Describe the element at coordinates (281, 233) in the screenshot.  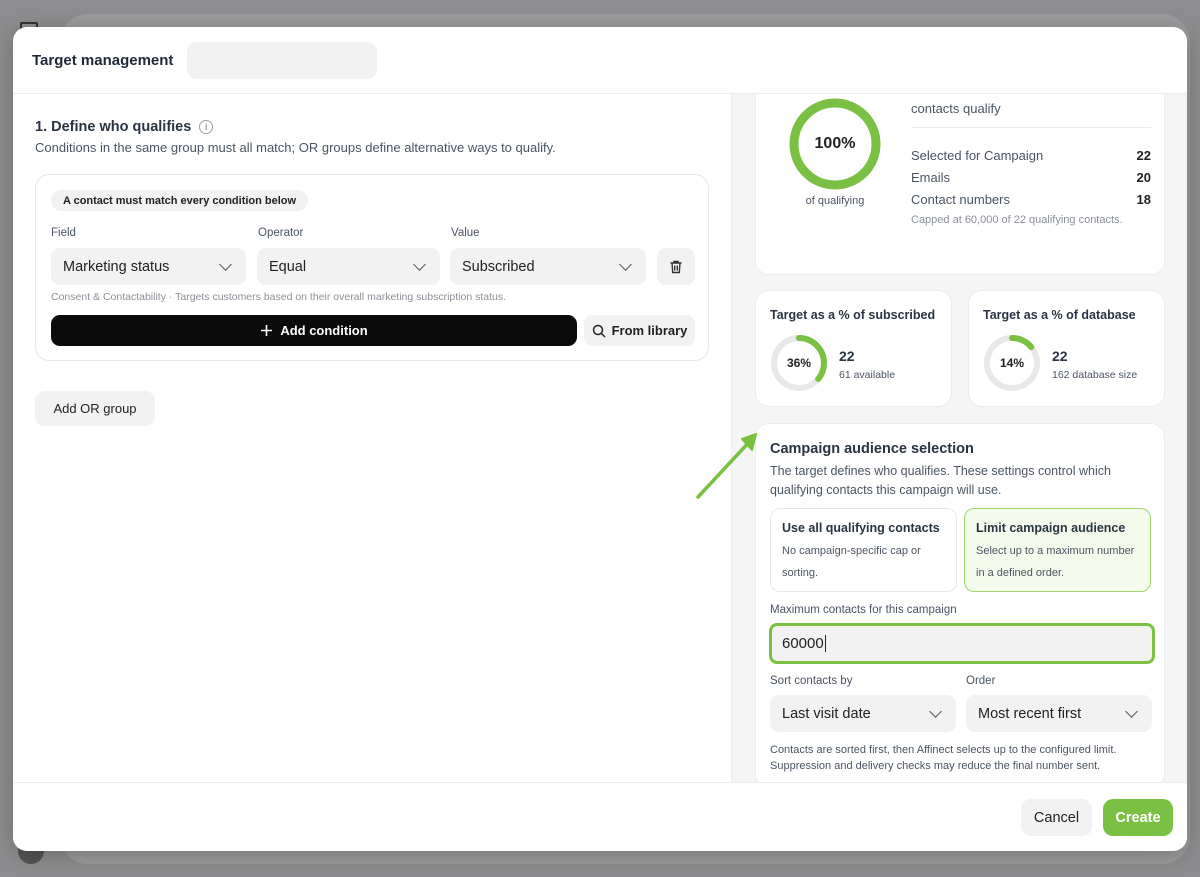
I see `operator-label: Operator` at that location.